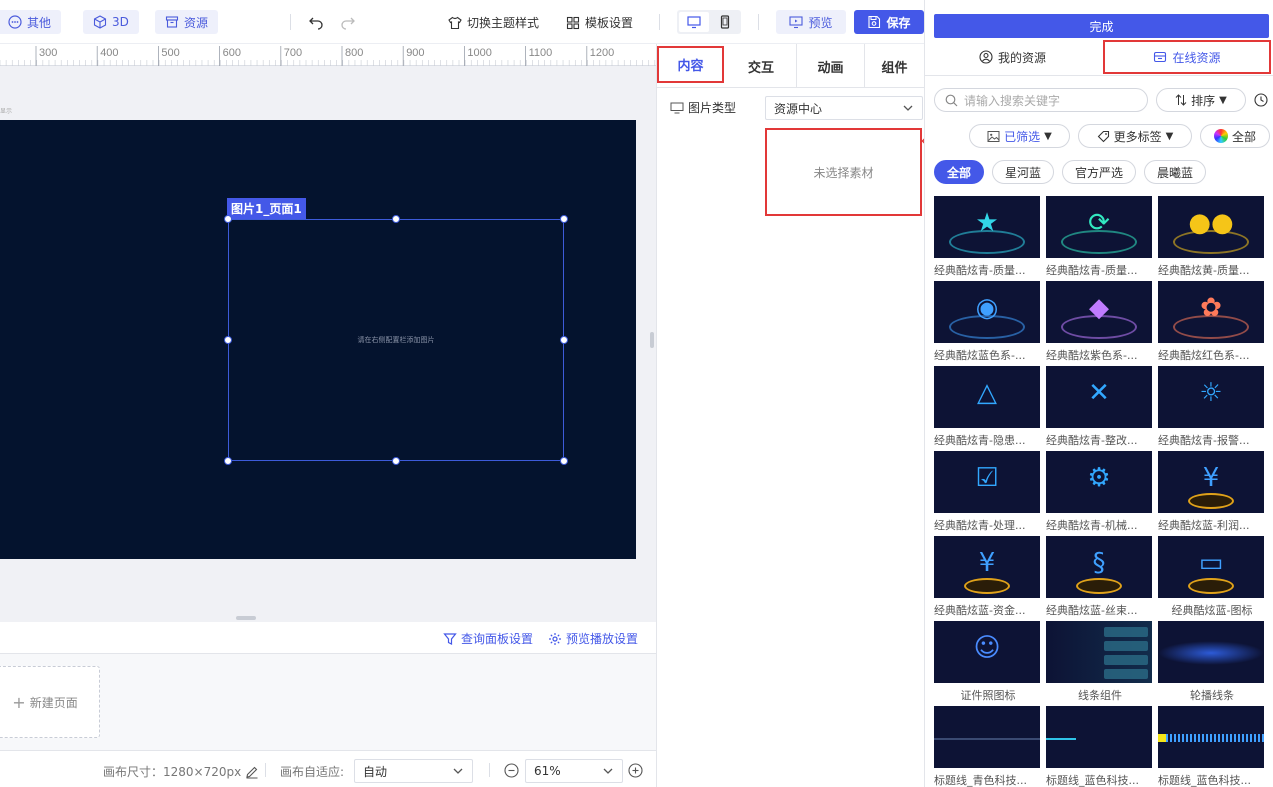  I want to click on asset-thumbnail: △, so click(987, 397).